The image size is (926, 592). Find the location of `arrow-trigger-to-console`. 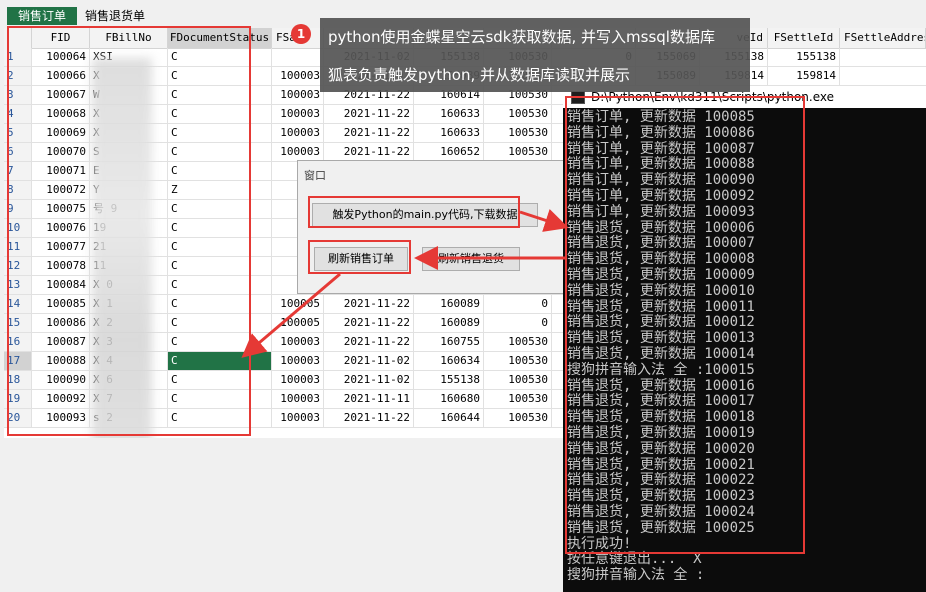

arrow-trigger-to-console is located at coordinates (544, 220).